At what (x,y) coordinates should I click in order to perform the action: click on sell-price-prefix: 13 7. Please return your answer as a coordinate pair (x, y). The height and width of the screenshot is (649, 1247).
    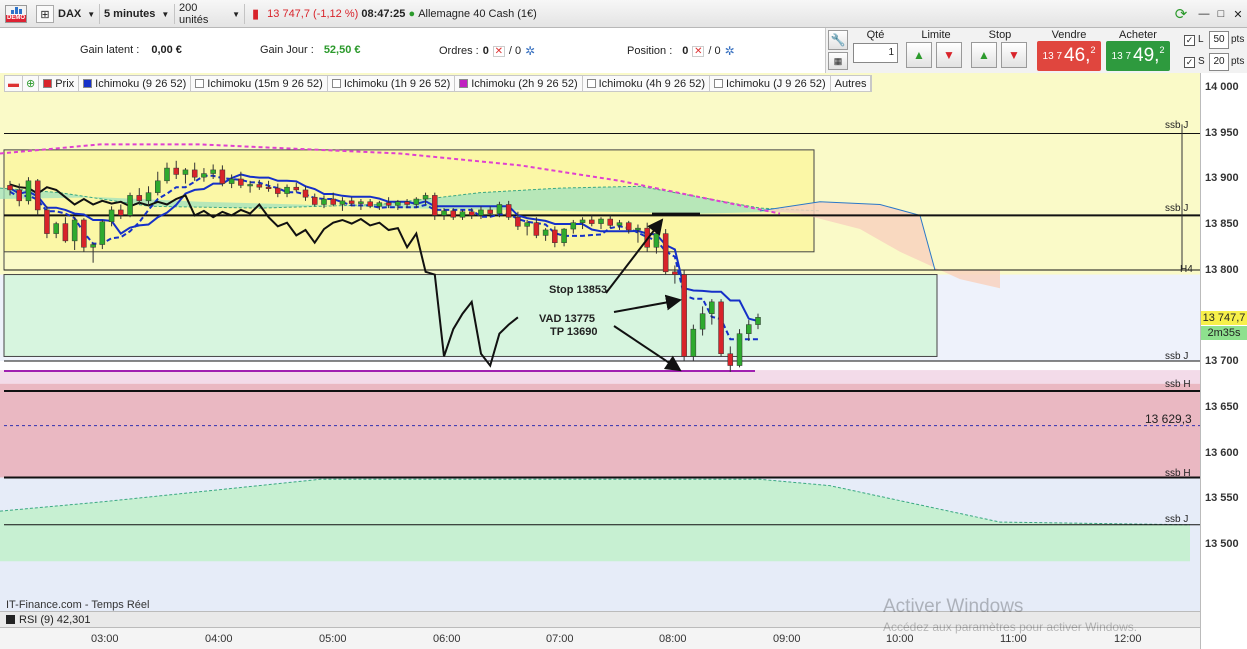
    Looking at the image, I should click on (1052, 56).